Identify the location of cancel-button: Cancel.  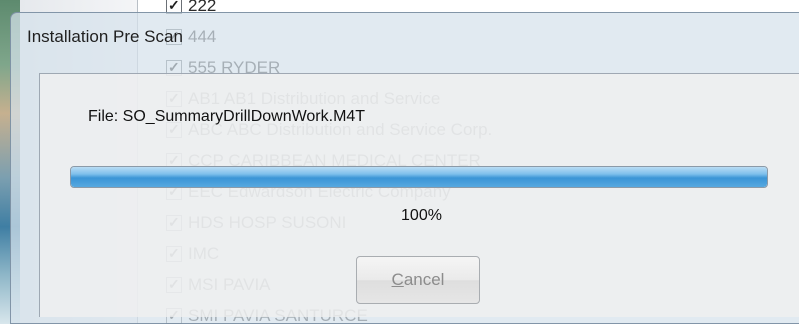
(418, 280).